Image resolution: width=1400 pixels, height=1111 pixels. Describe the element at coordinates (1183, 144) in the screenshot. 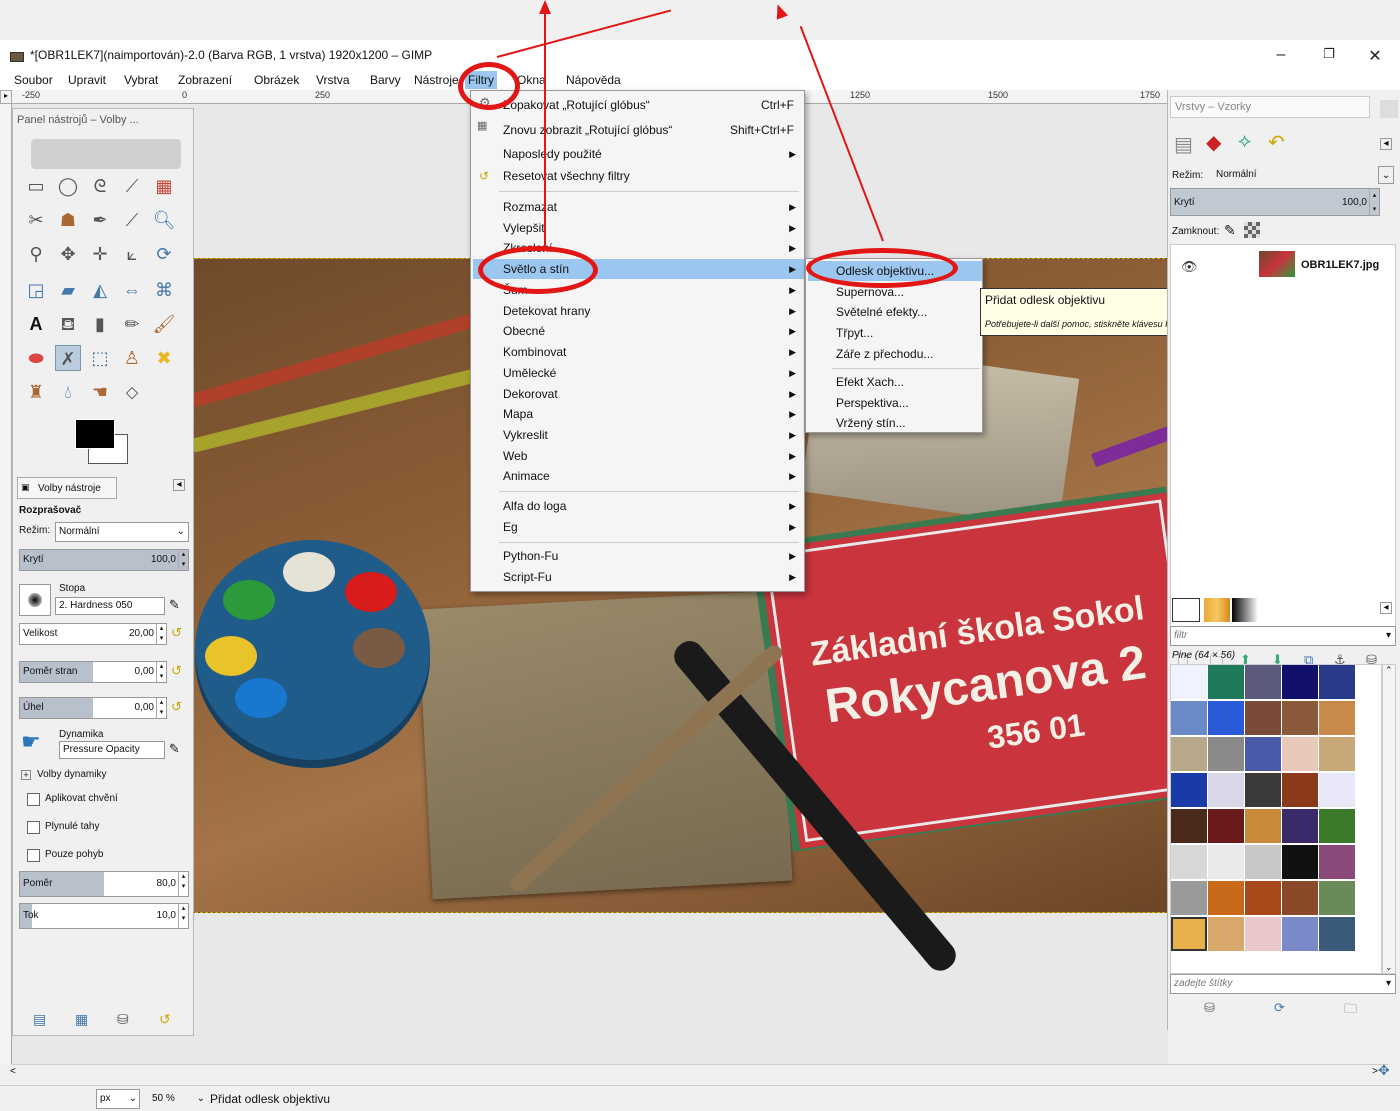

I see `layers-tab-icon: ▤` at that location.